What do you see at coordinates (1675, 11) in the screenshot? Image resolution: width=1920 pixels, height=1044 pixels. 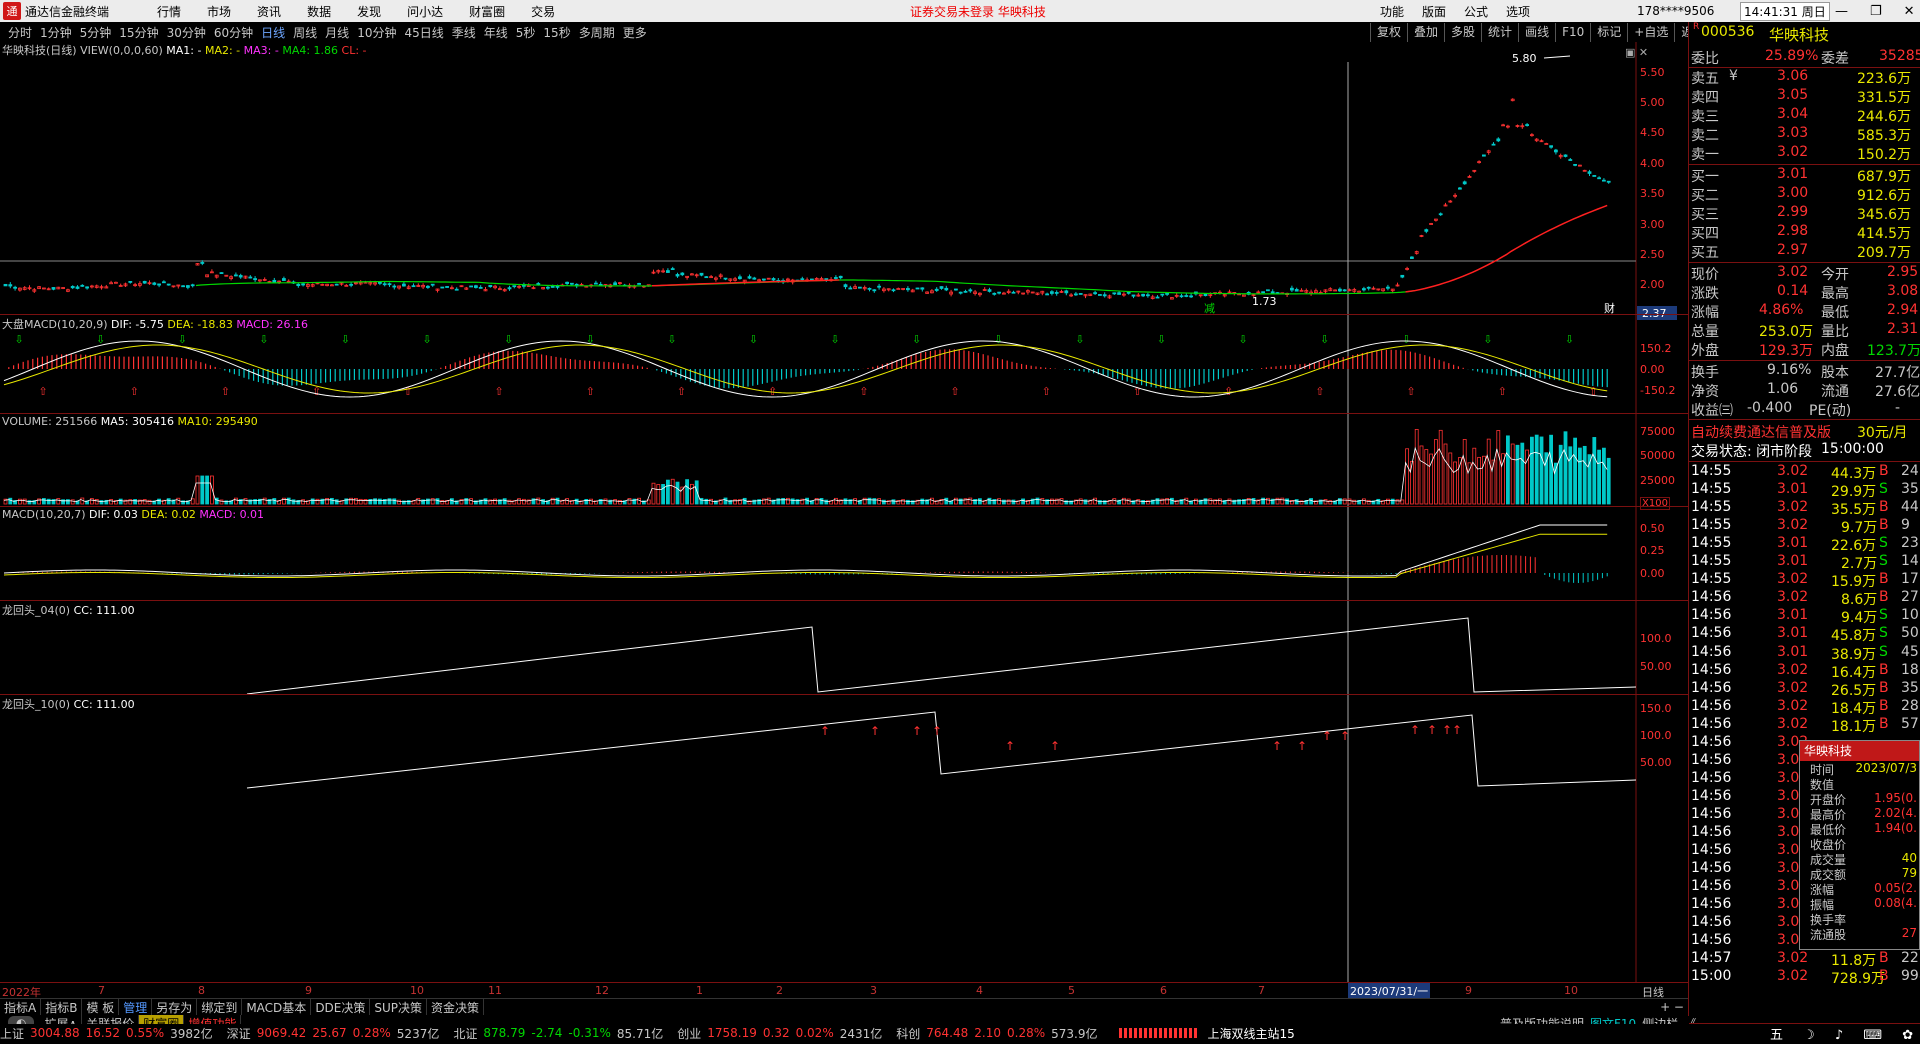 I see `account-label: 178****9506` at bounding box center [1675, 11].